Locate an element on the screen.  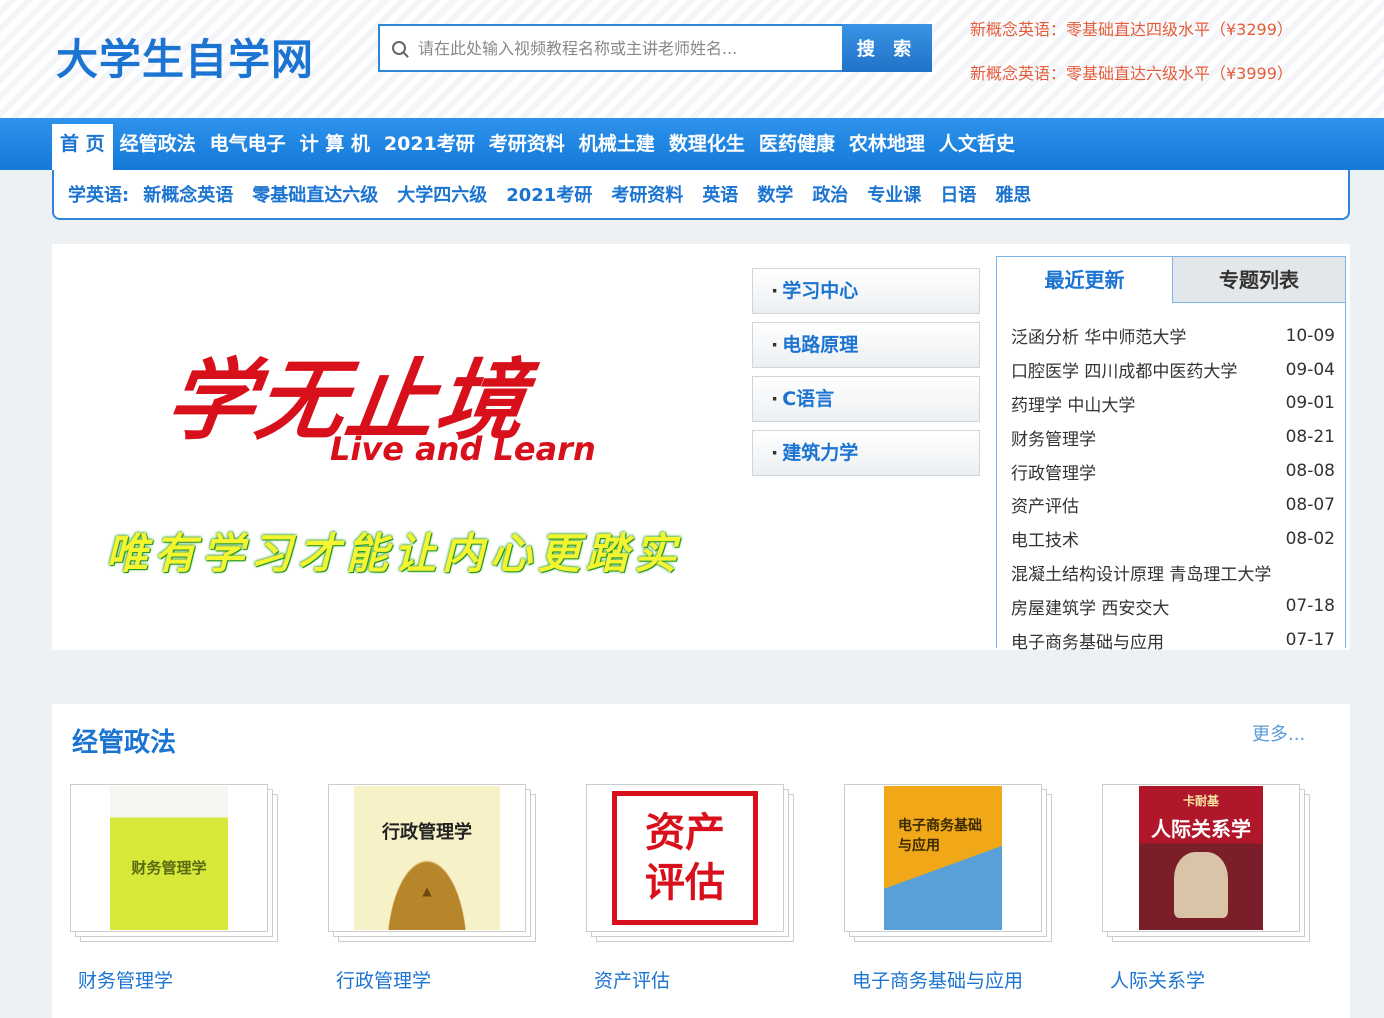
tab-topic-list: 专题列表 is located at coordinates (1259, 280).